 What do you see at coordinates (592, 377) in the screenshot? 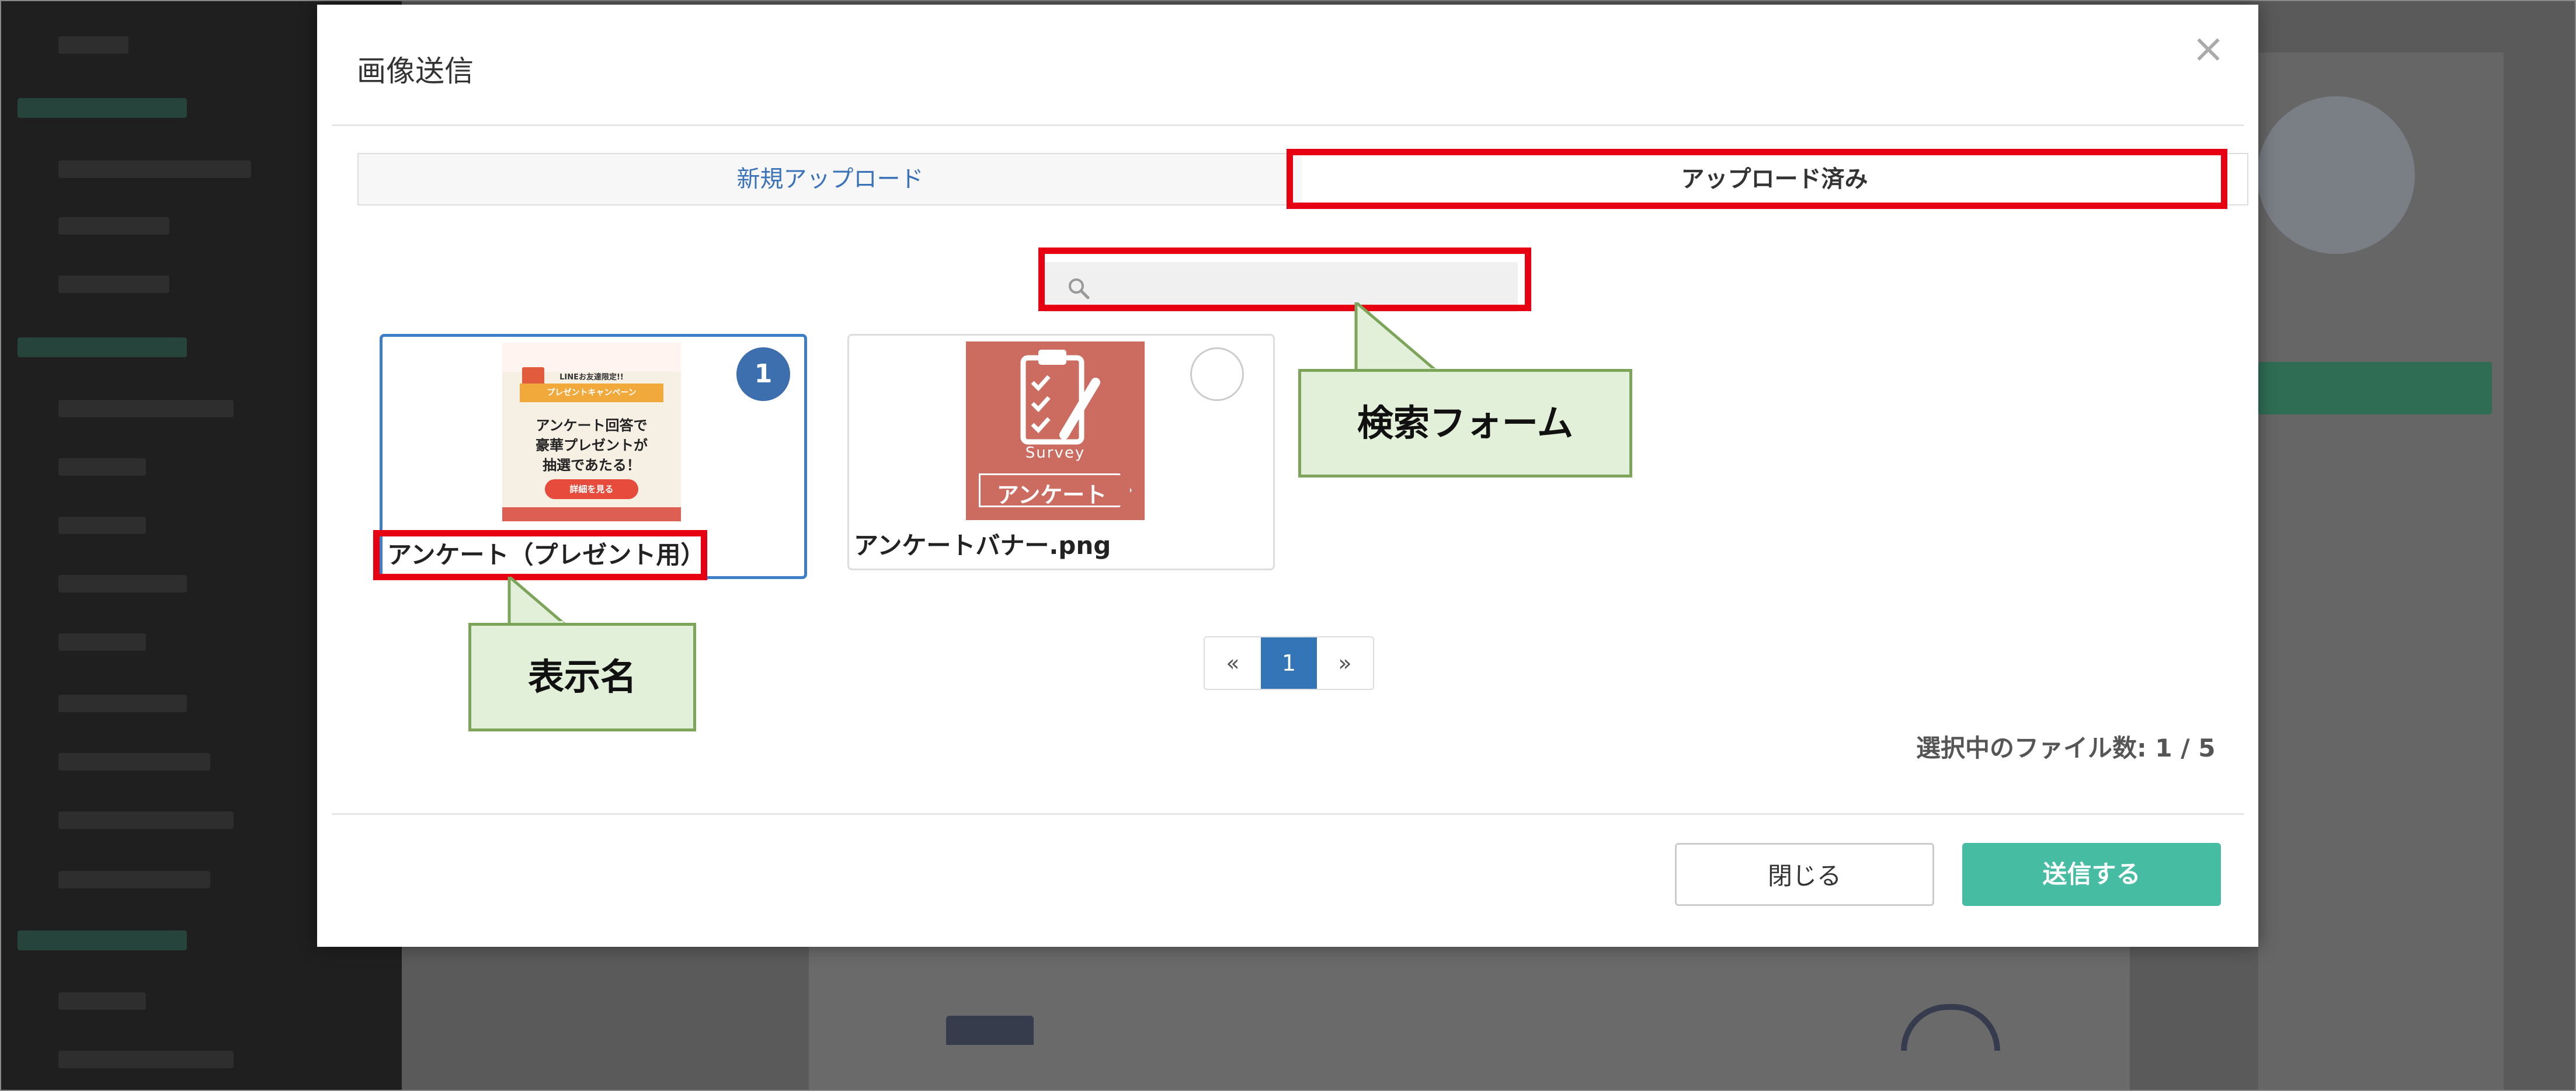
I see `thumb-top-text: LINEお友達限定!!` at bounding box center [592, 377].